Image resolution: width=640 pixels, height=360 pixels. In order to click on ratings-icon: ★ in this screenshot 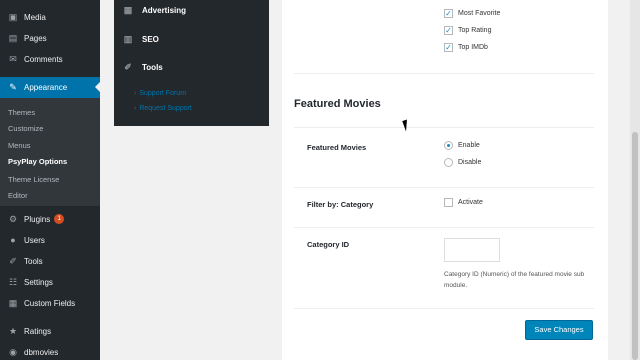, I will do `click(13, 330)`.